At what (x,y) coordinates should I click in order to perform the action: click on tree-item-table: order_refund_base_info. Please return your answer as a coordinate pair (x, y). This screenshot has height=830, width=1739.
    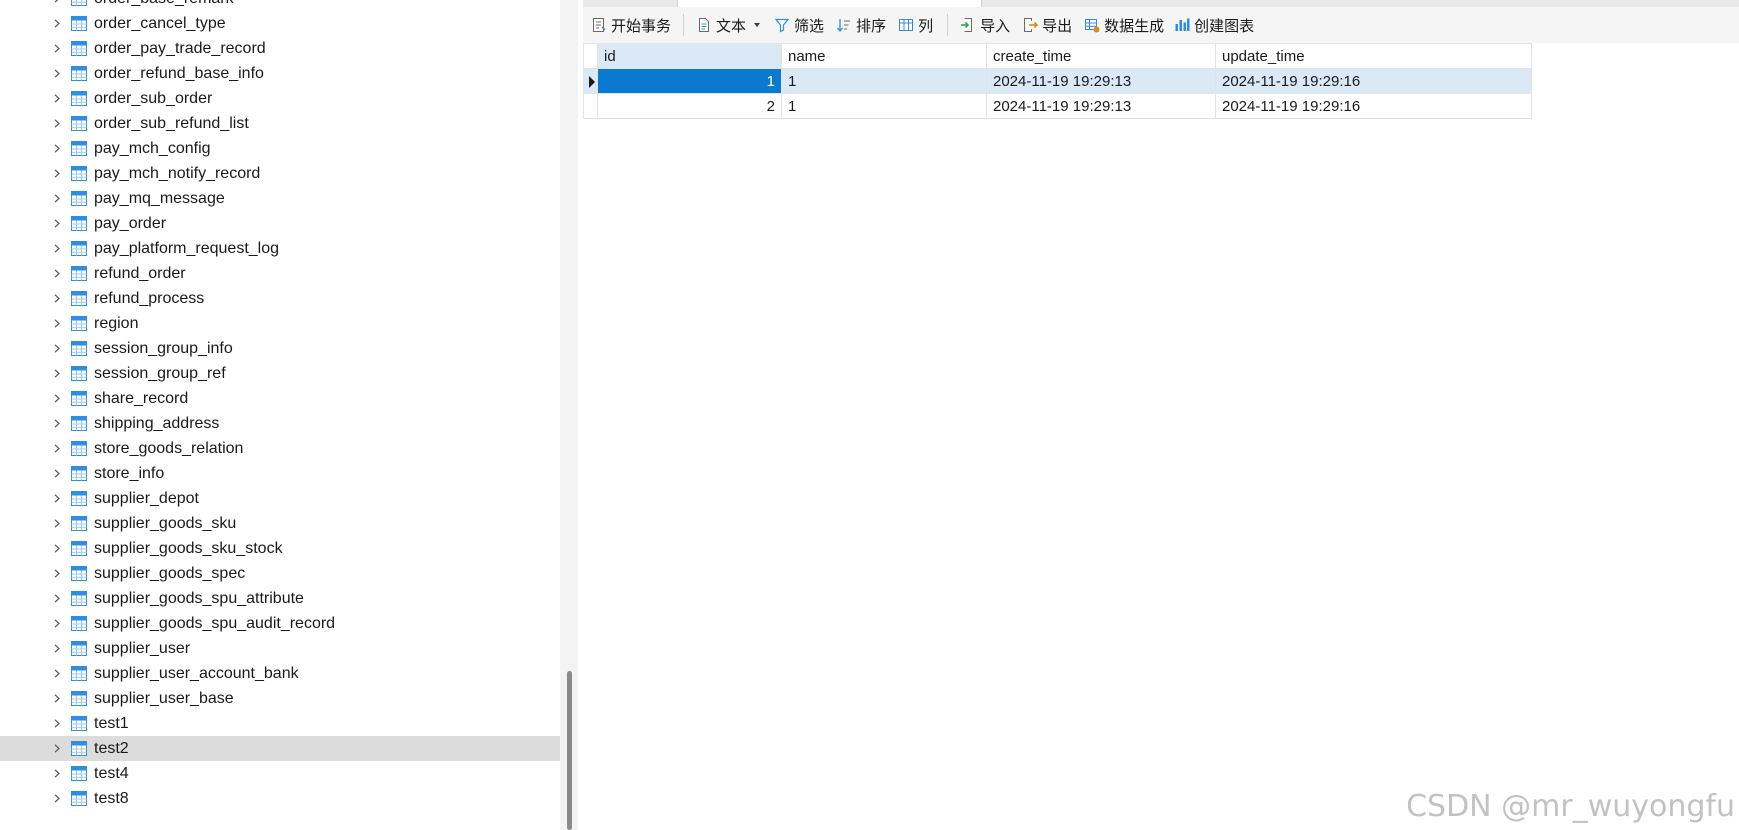
    Looking at the image, I should click on (280, 73).